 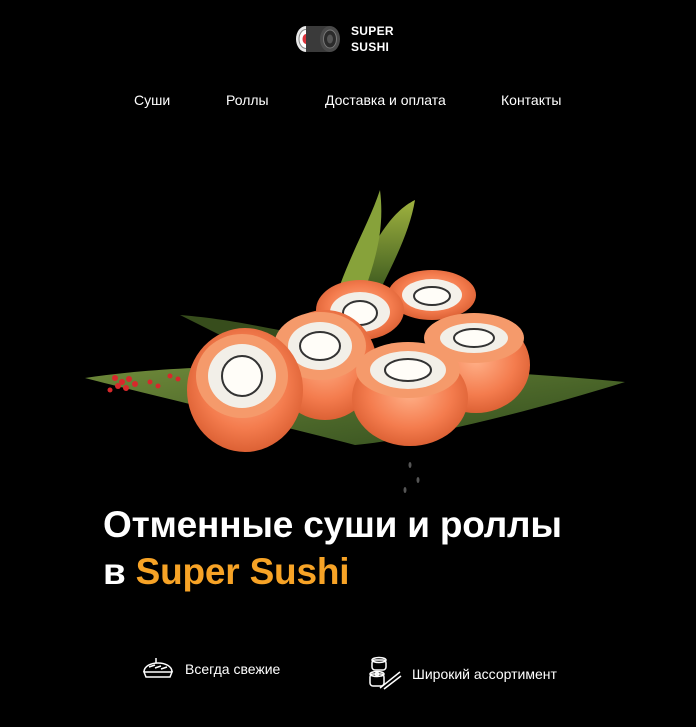 I want to click on sushi-nigiri-icon, so click(x=158, y=668).